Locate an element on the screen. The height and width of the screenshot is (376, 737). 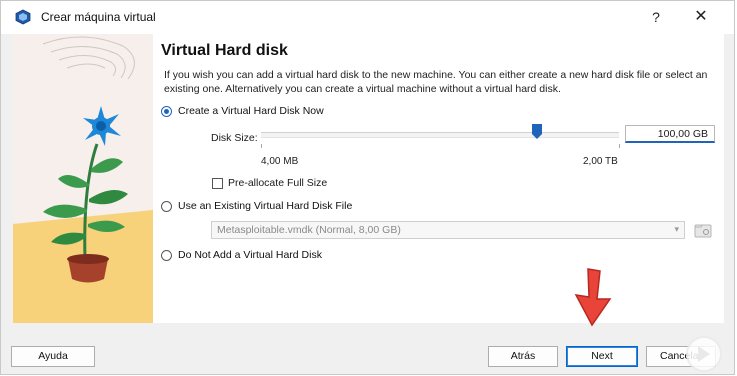
chevron-down-icon: ▾ is located at coordinates (676, 229).